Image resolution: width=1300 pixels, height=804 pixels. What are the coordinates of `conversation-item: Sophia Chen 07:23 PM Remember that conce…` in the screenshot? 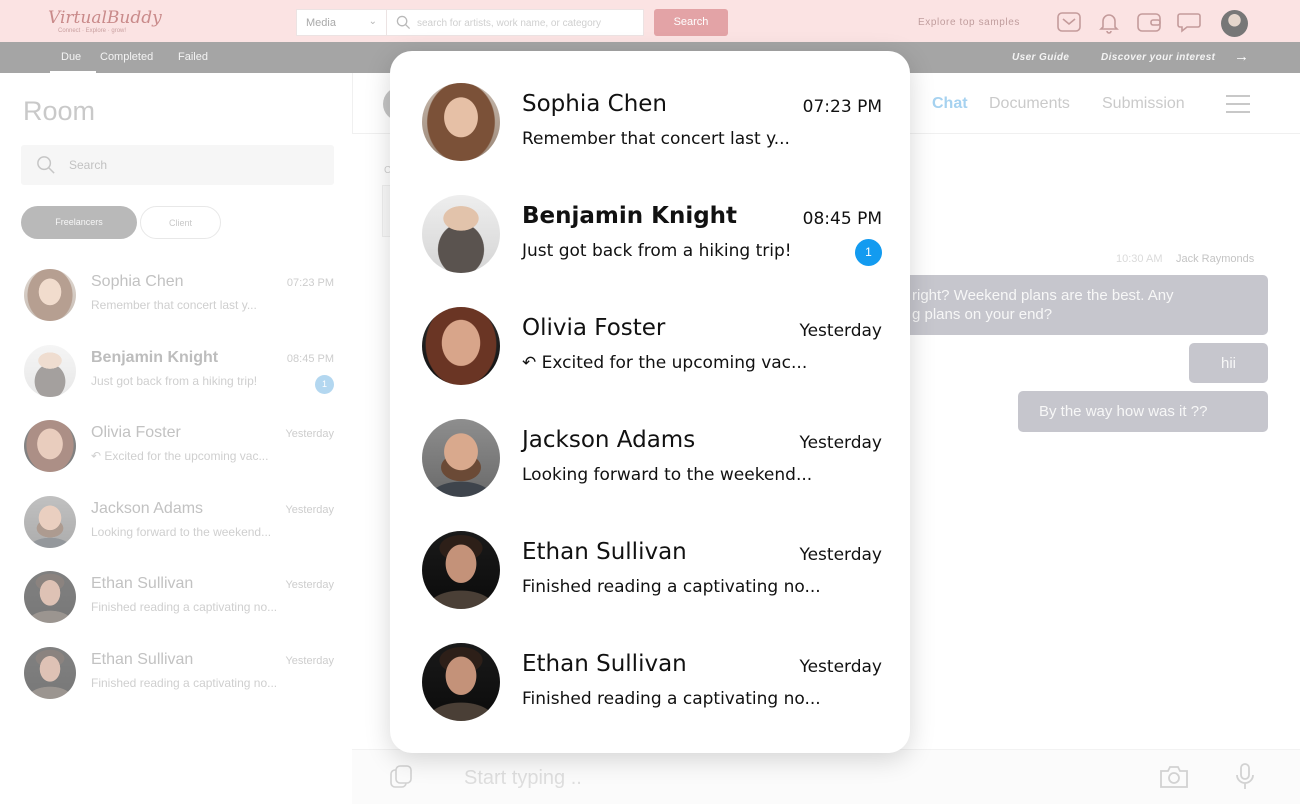 It's located at (179, 295).